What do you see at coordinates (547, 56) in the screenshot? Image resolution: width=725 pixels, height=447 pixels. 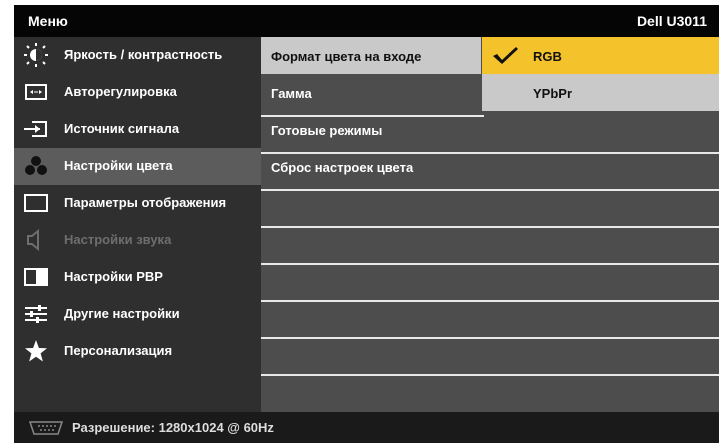 I see `option-label: RGB` at bounding box center [547, 56].